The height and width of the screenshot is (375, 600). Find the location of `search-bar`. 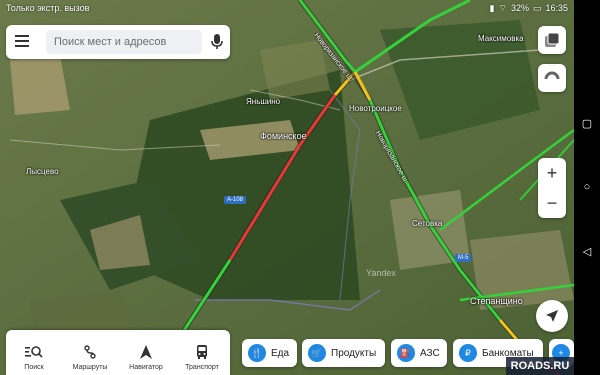

search-bar is located at coordinates (118, 42).